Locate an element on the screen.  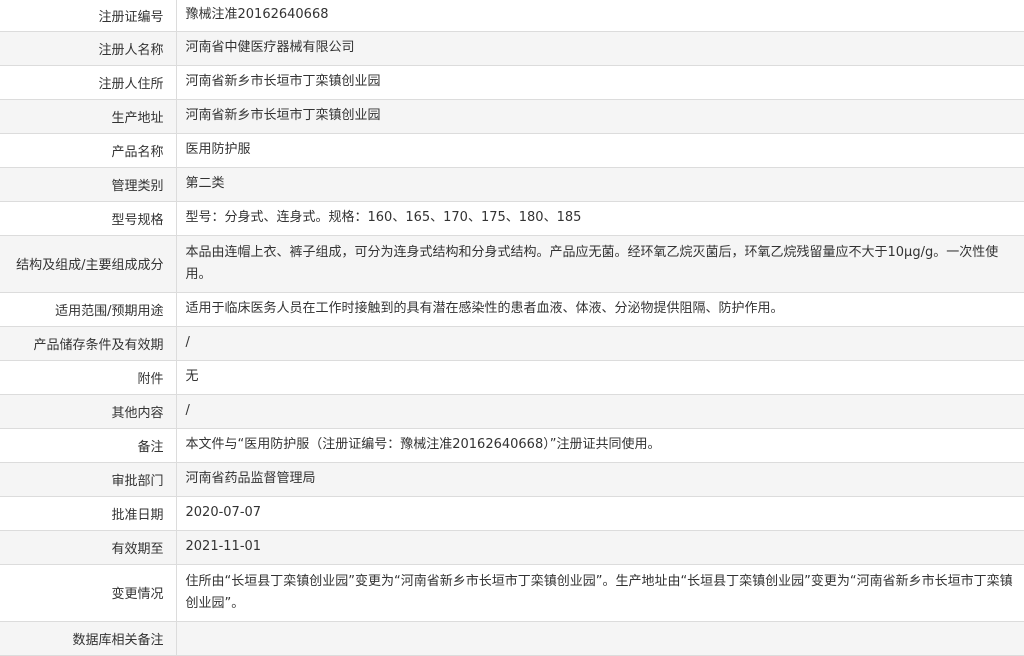
table-row-management-category: 管理类别 第二类 is located at coordinates (512, 184).